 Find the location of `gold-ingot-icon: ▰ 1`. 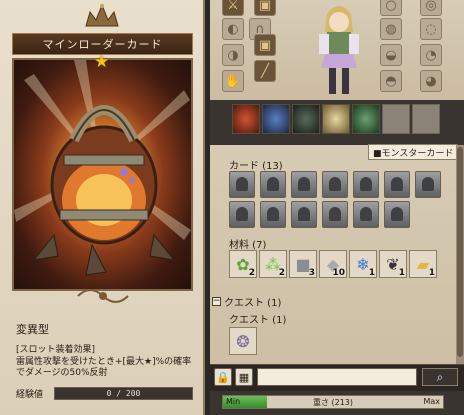

gold-ingot-icon: ▰ 1 is located at coordinates (423, 264).